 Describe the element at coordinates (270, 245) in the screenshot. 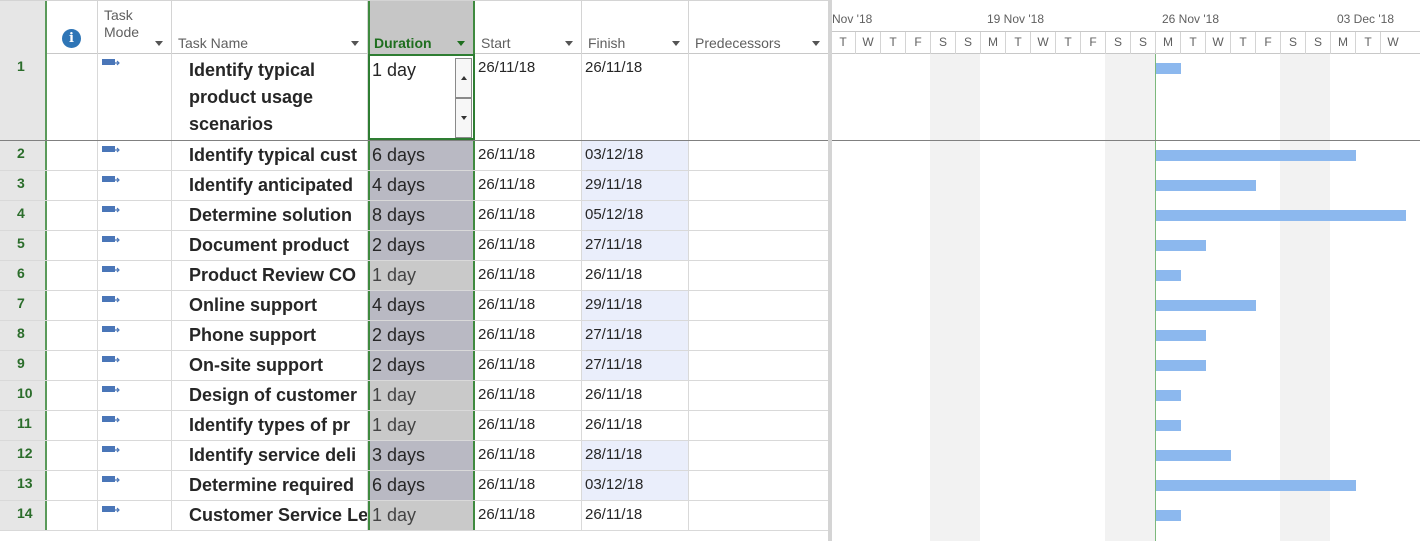

I see `task-name-cell: Document product` at that location.